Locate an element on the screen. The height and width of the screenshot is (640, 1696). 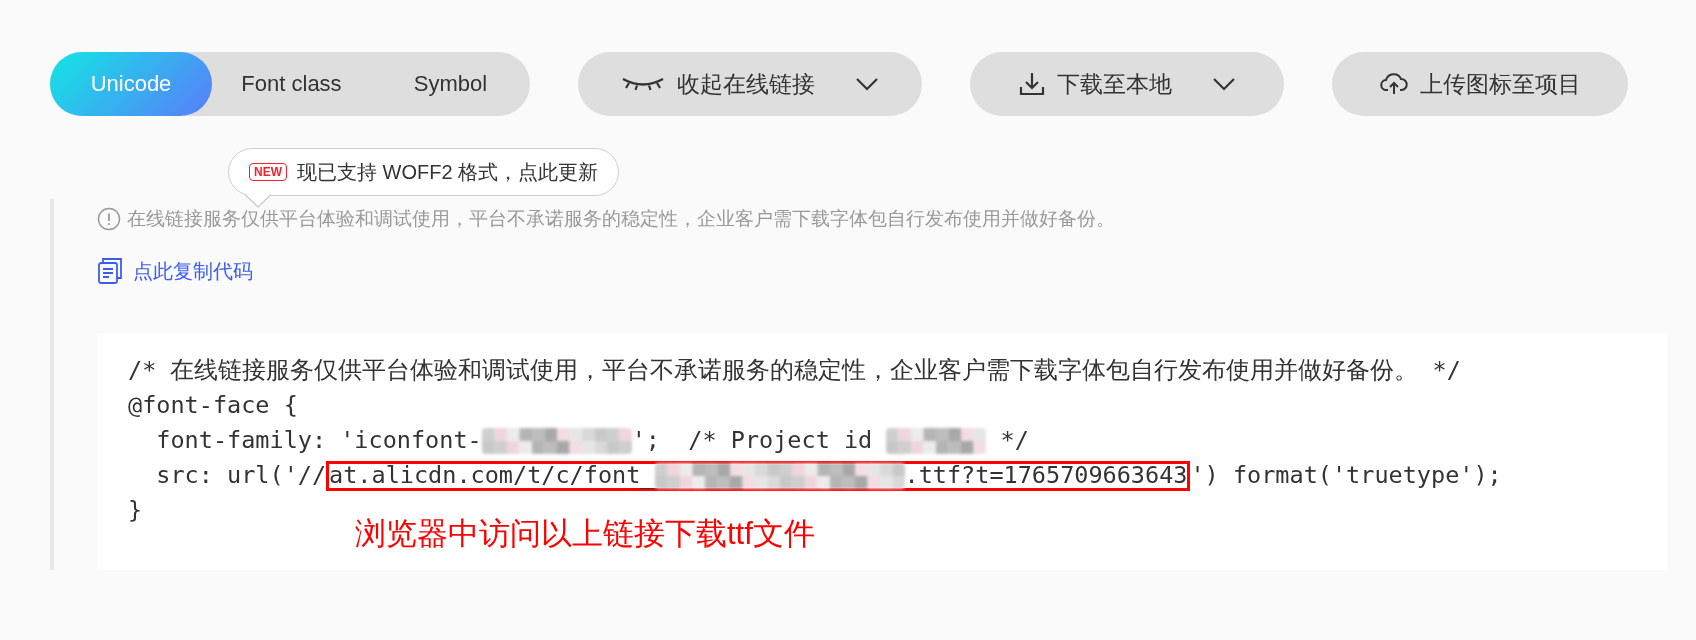
download-icon is located at coordinates (1031, 84).